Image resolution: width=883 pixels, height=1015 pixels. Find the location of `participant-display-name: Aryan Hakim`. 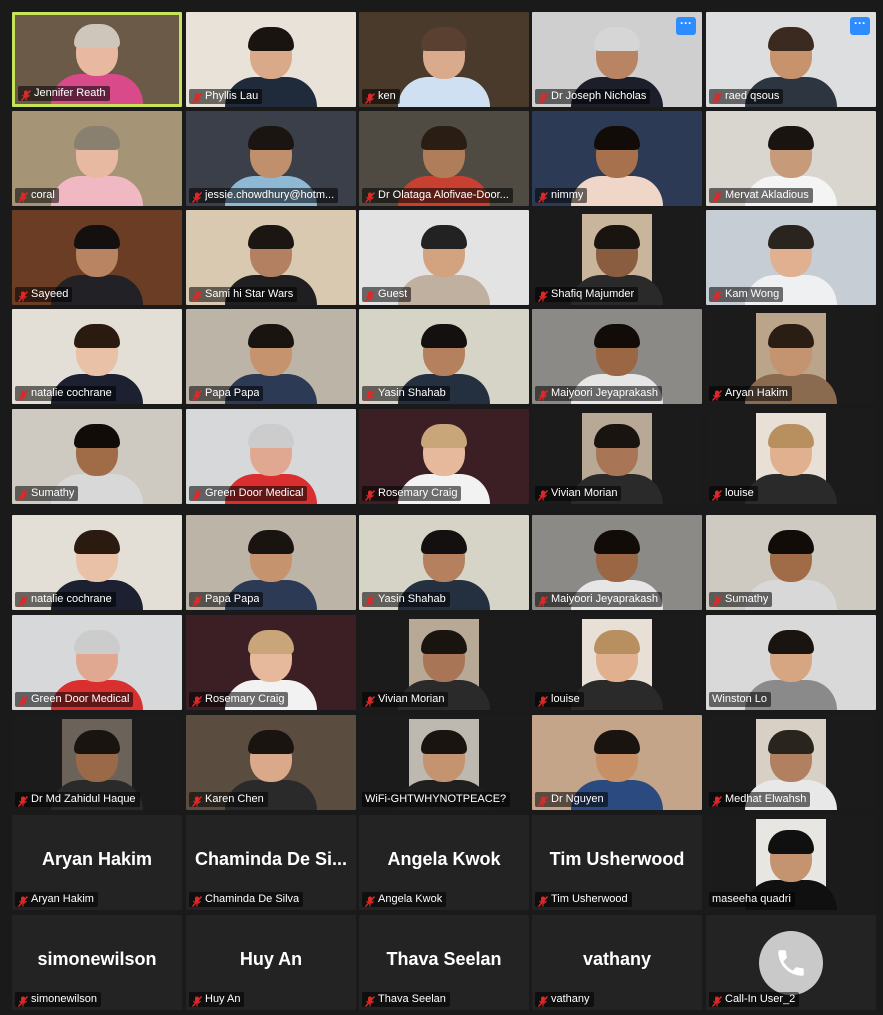

participant-display-name: Aryan Hakim is located at coordinates (97, 859).